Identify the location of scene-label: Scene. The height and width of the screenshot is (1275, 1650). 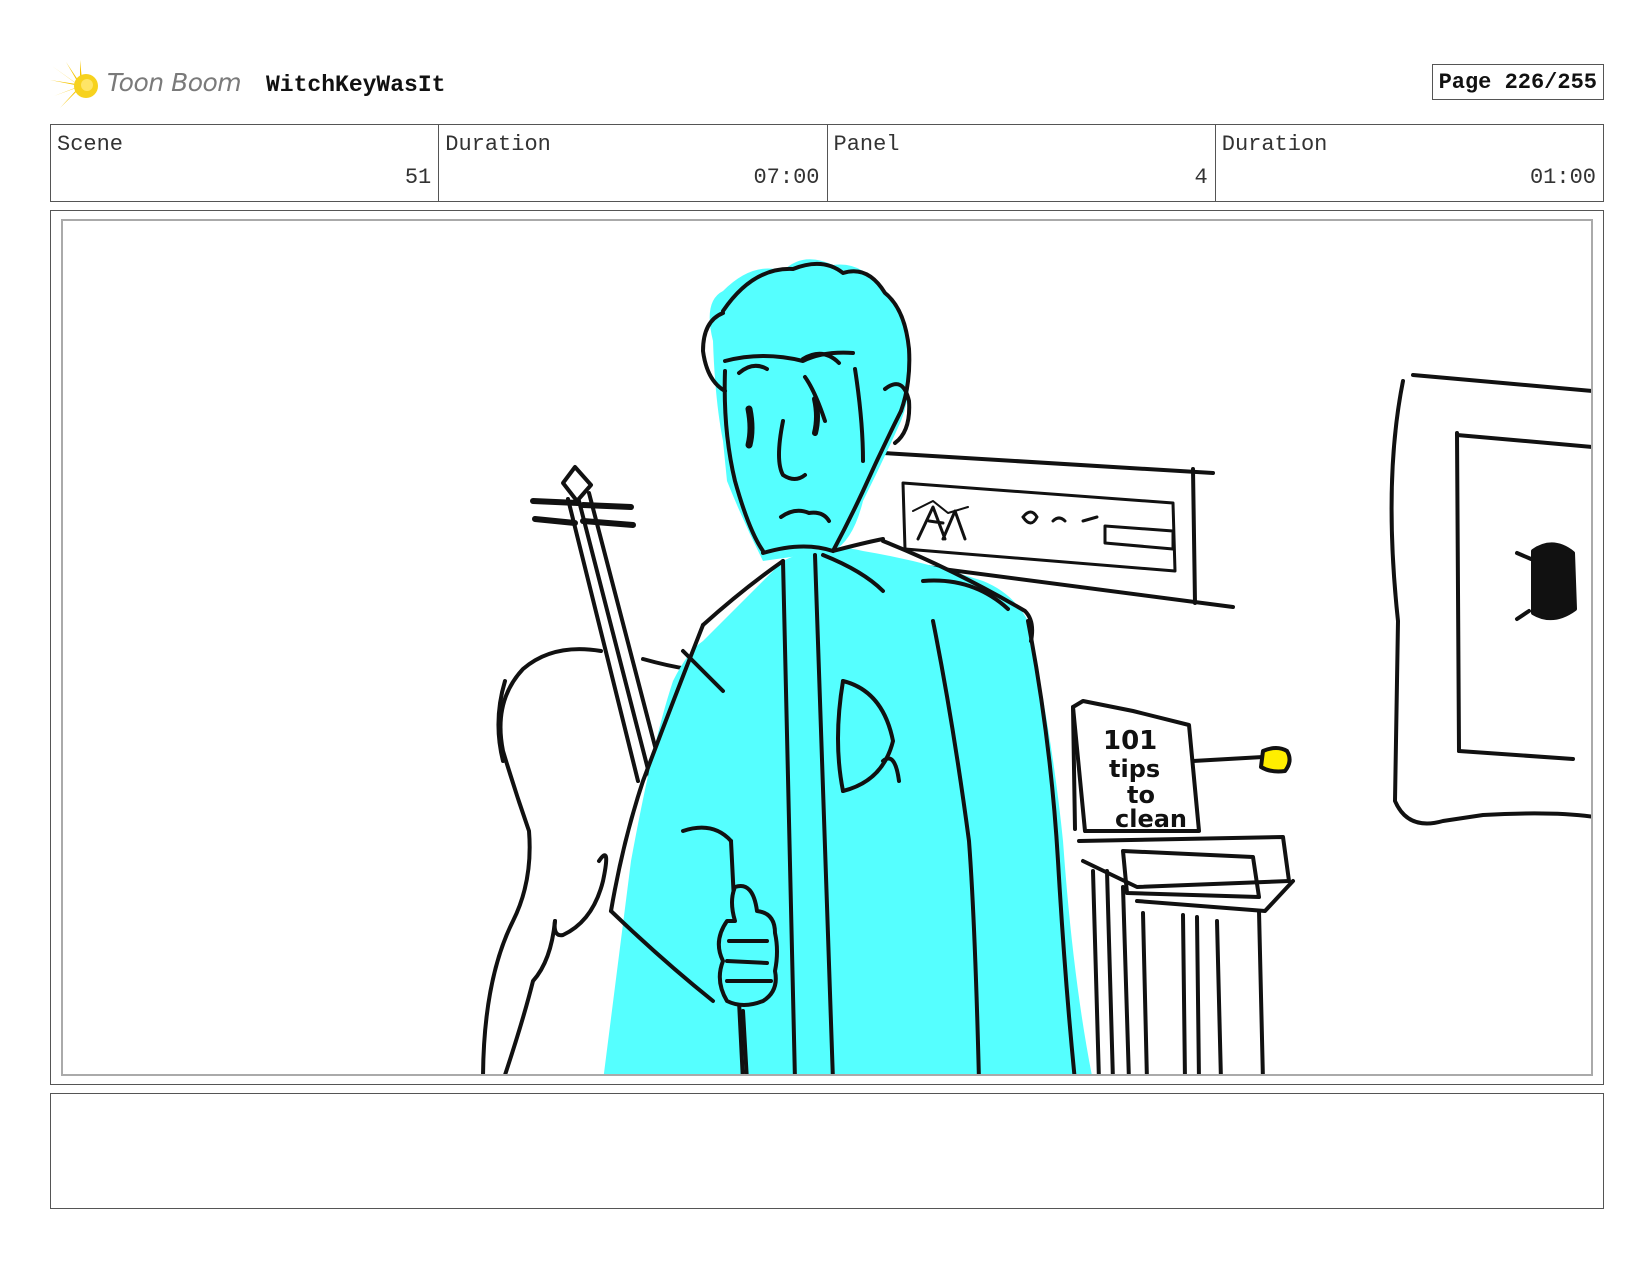
(90, 144).